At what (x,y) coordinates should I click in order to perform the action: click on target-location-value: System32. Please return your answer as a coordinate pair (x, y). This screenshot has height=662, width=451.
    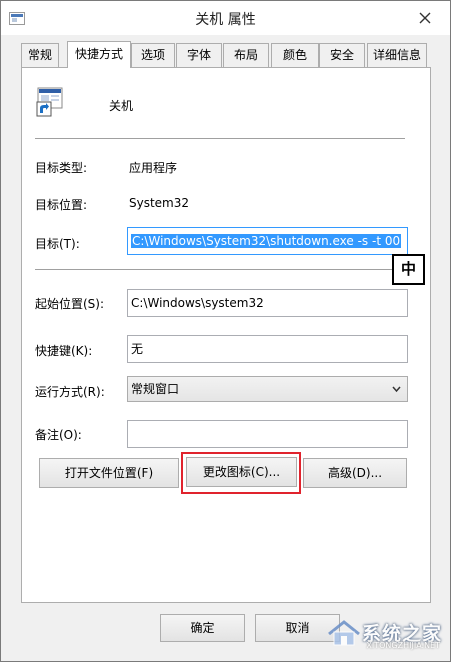
    Looking at the image, I should click on (159, 203).